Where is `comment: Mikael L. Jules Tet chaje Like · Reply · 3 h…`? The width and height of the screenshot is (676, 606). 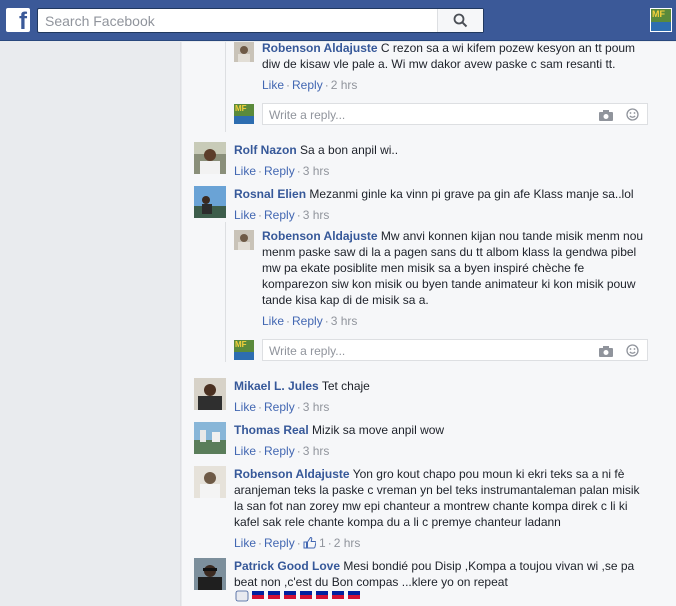 comment: Mikael L. Jules Tet chaje Like · Reply · 3 h… is located at coordinates (424, 398).